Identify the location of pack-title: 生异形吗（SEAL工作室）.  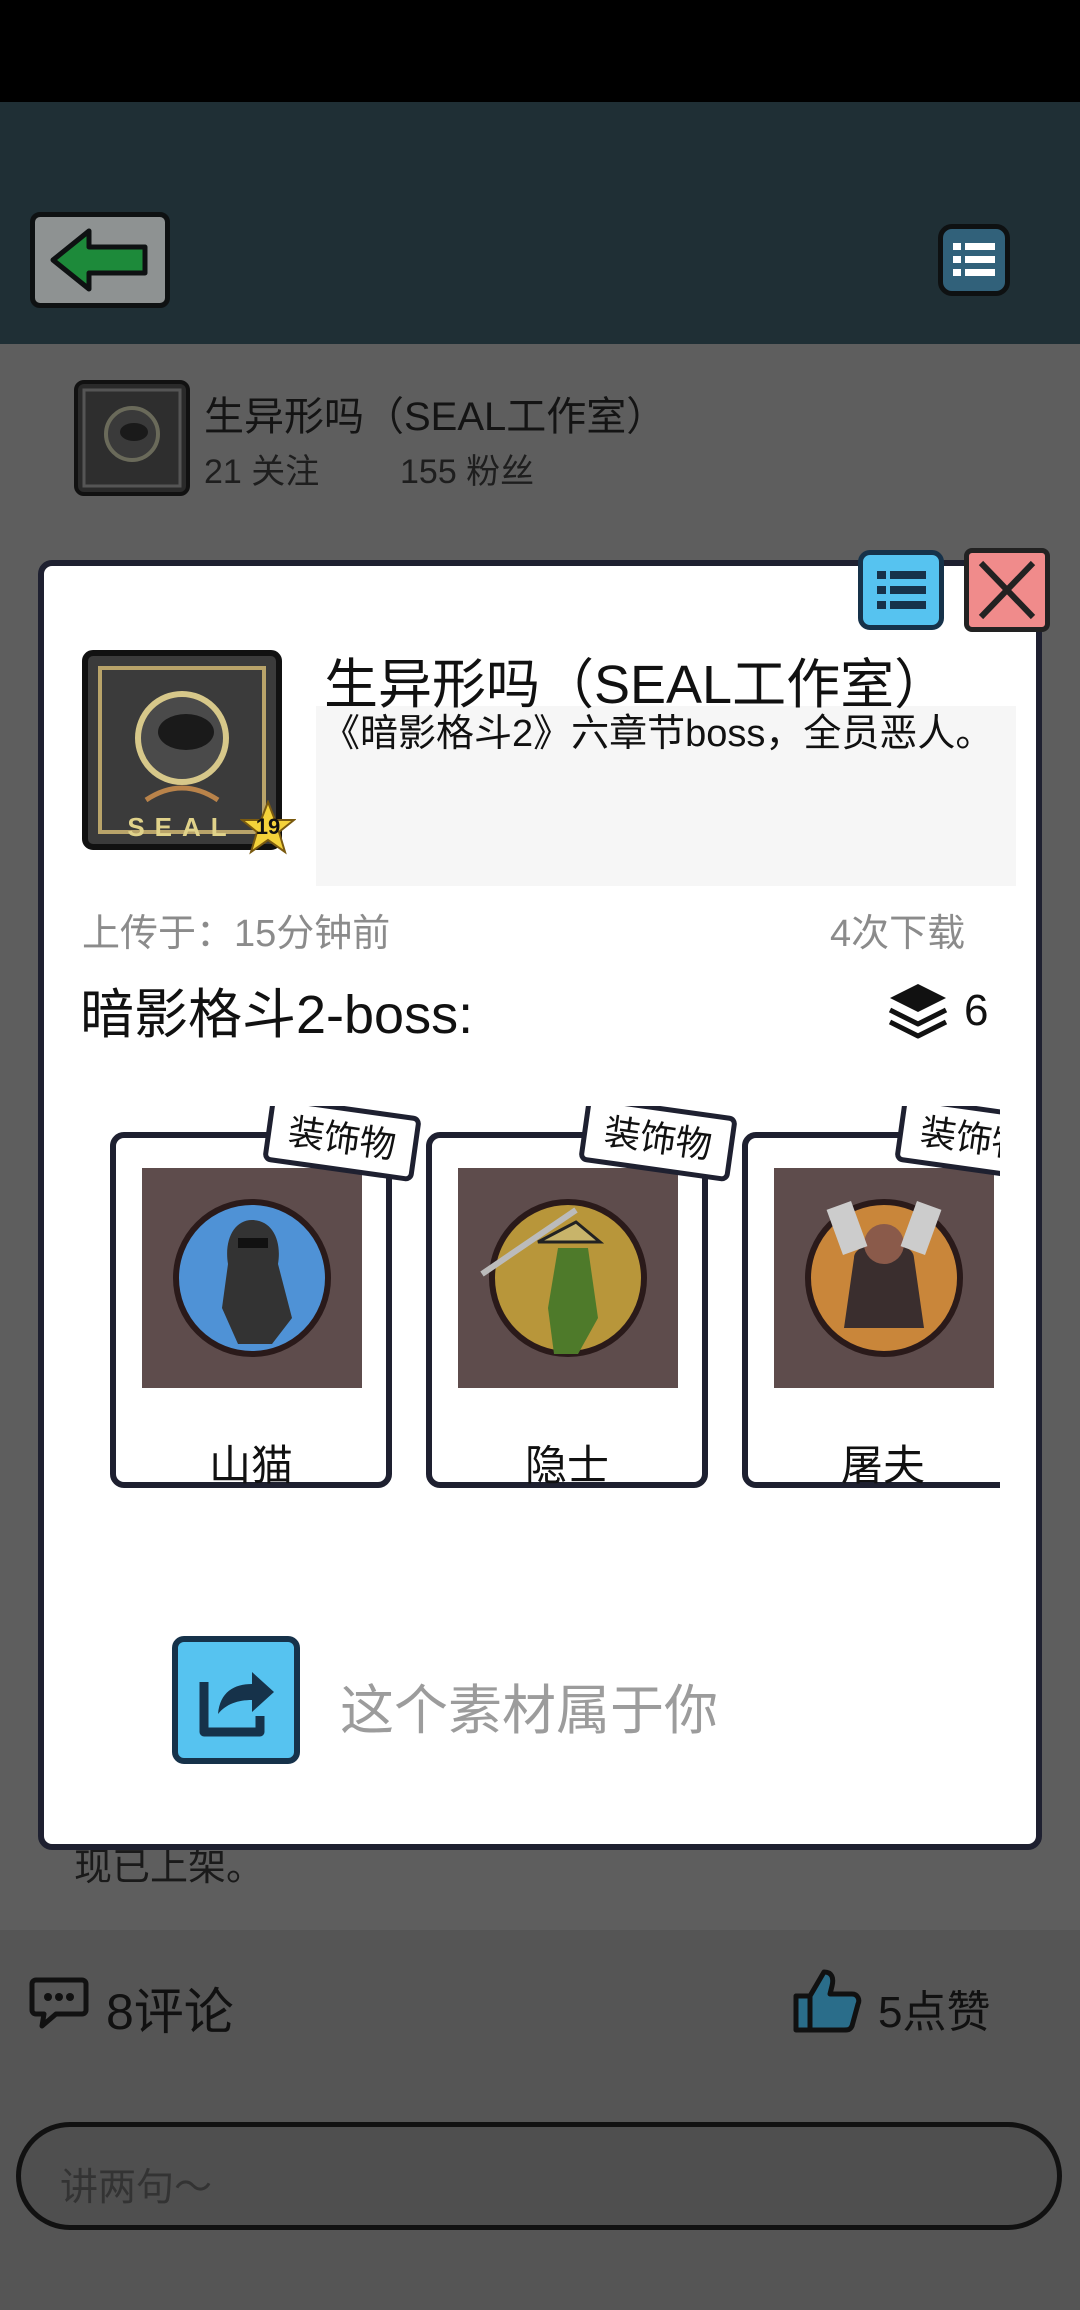
(636, 685).